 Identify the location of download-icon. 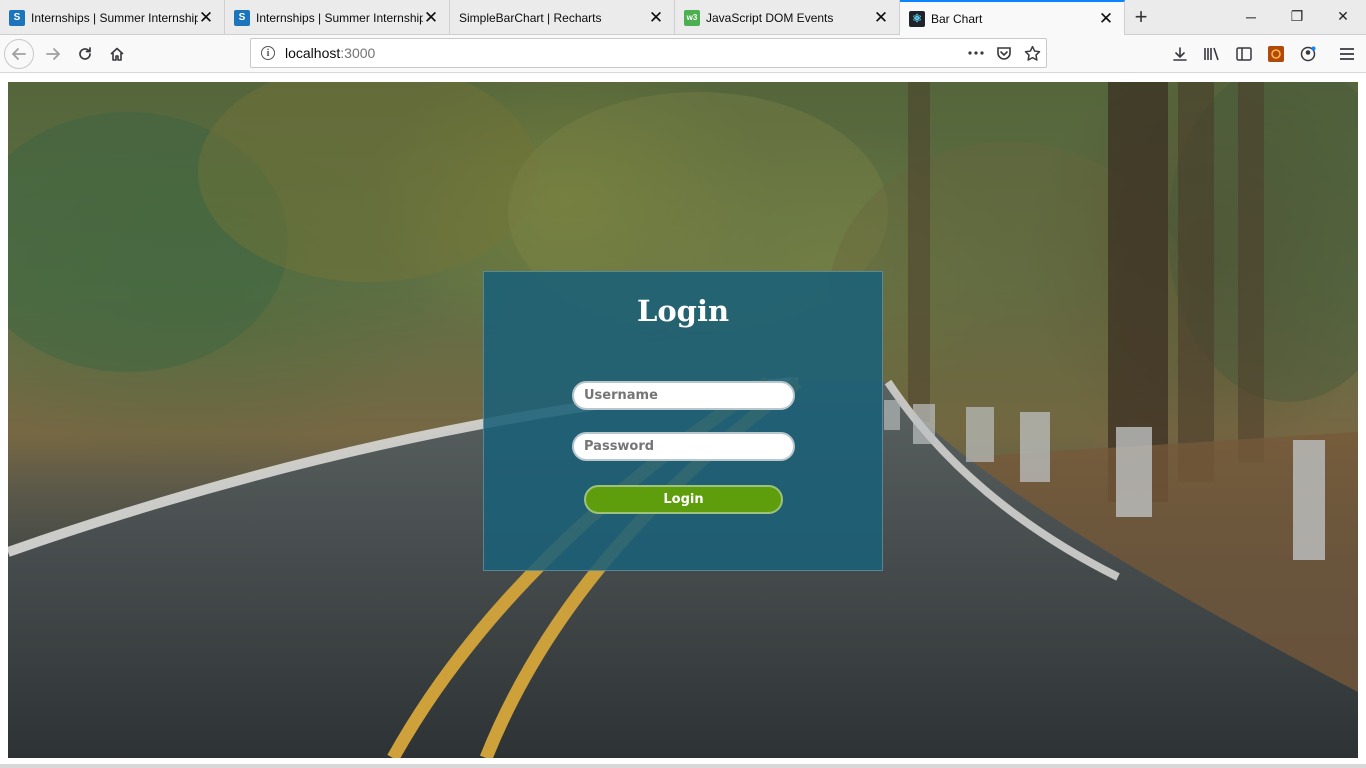
(1180, 54).